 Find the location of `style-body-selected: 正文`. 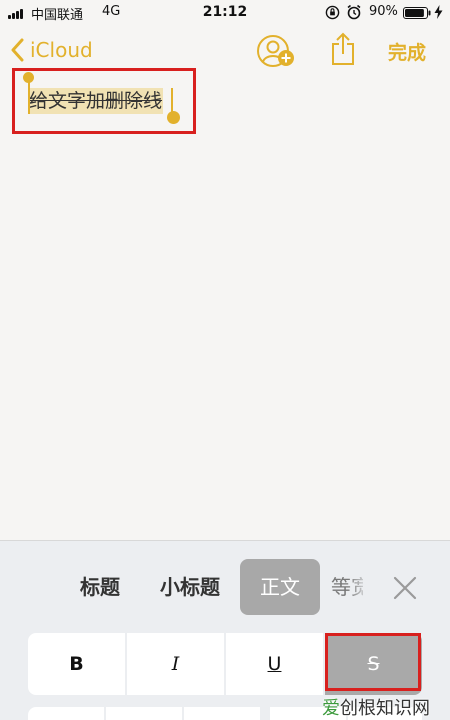

style-body-selected: 正文 is located at coordinates (280, 587).